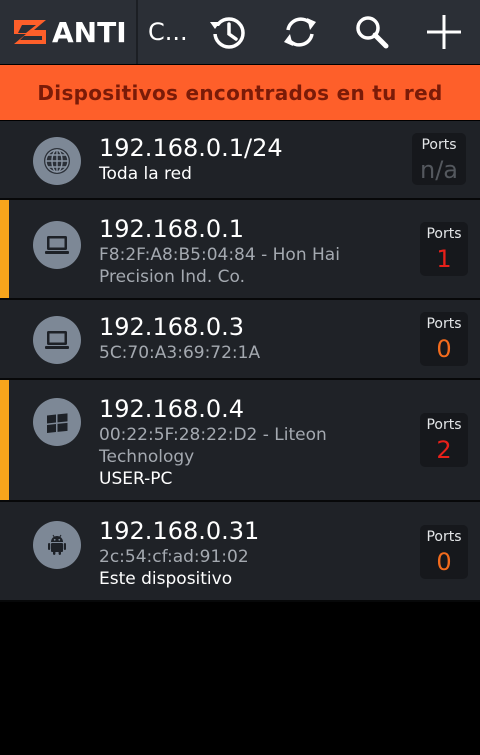  I want to click on device-info: 192.168.0.3 5C:70:A3:69:72:1A, so click(260, 338).